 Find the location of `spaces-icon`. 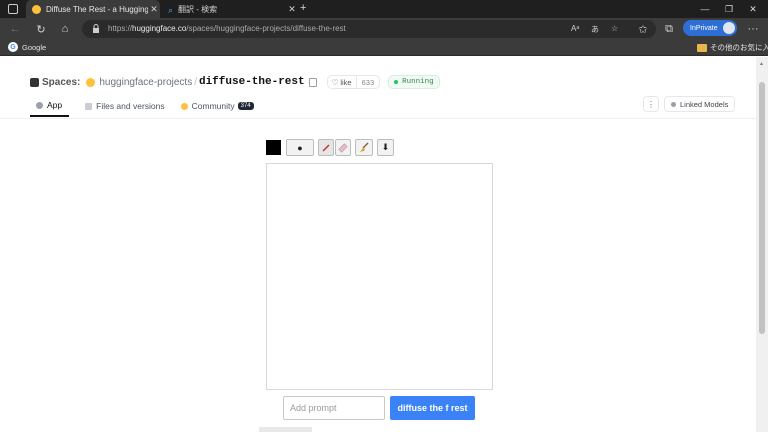

spaces-icon is located at coordinates (34, 82).